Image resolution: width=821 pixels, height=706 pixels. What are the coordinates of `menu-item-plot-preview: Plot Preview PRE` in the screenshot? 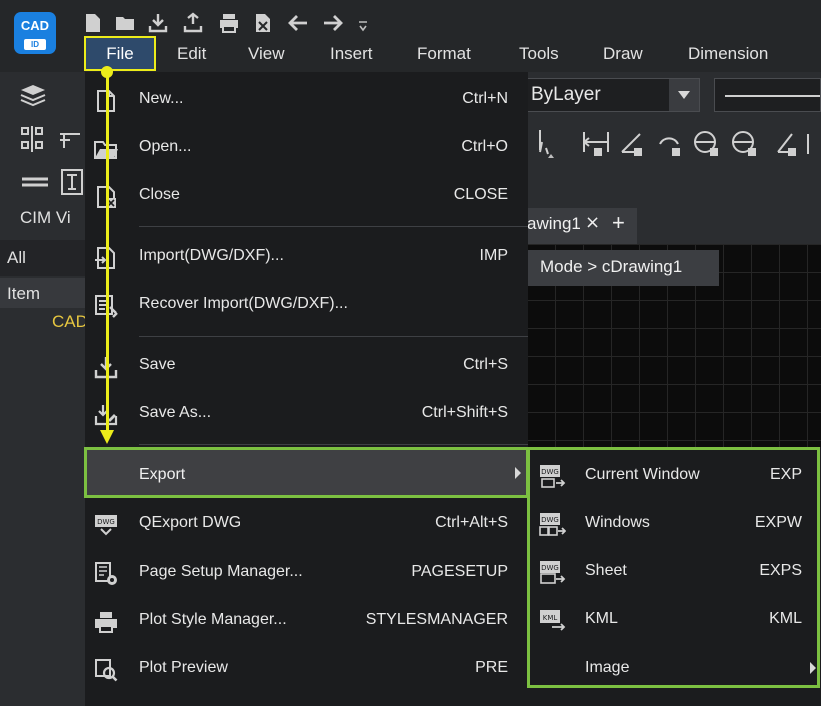 It's located at (306, 669).